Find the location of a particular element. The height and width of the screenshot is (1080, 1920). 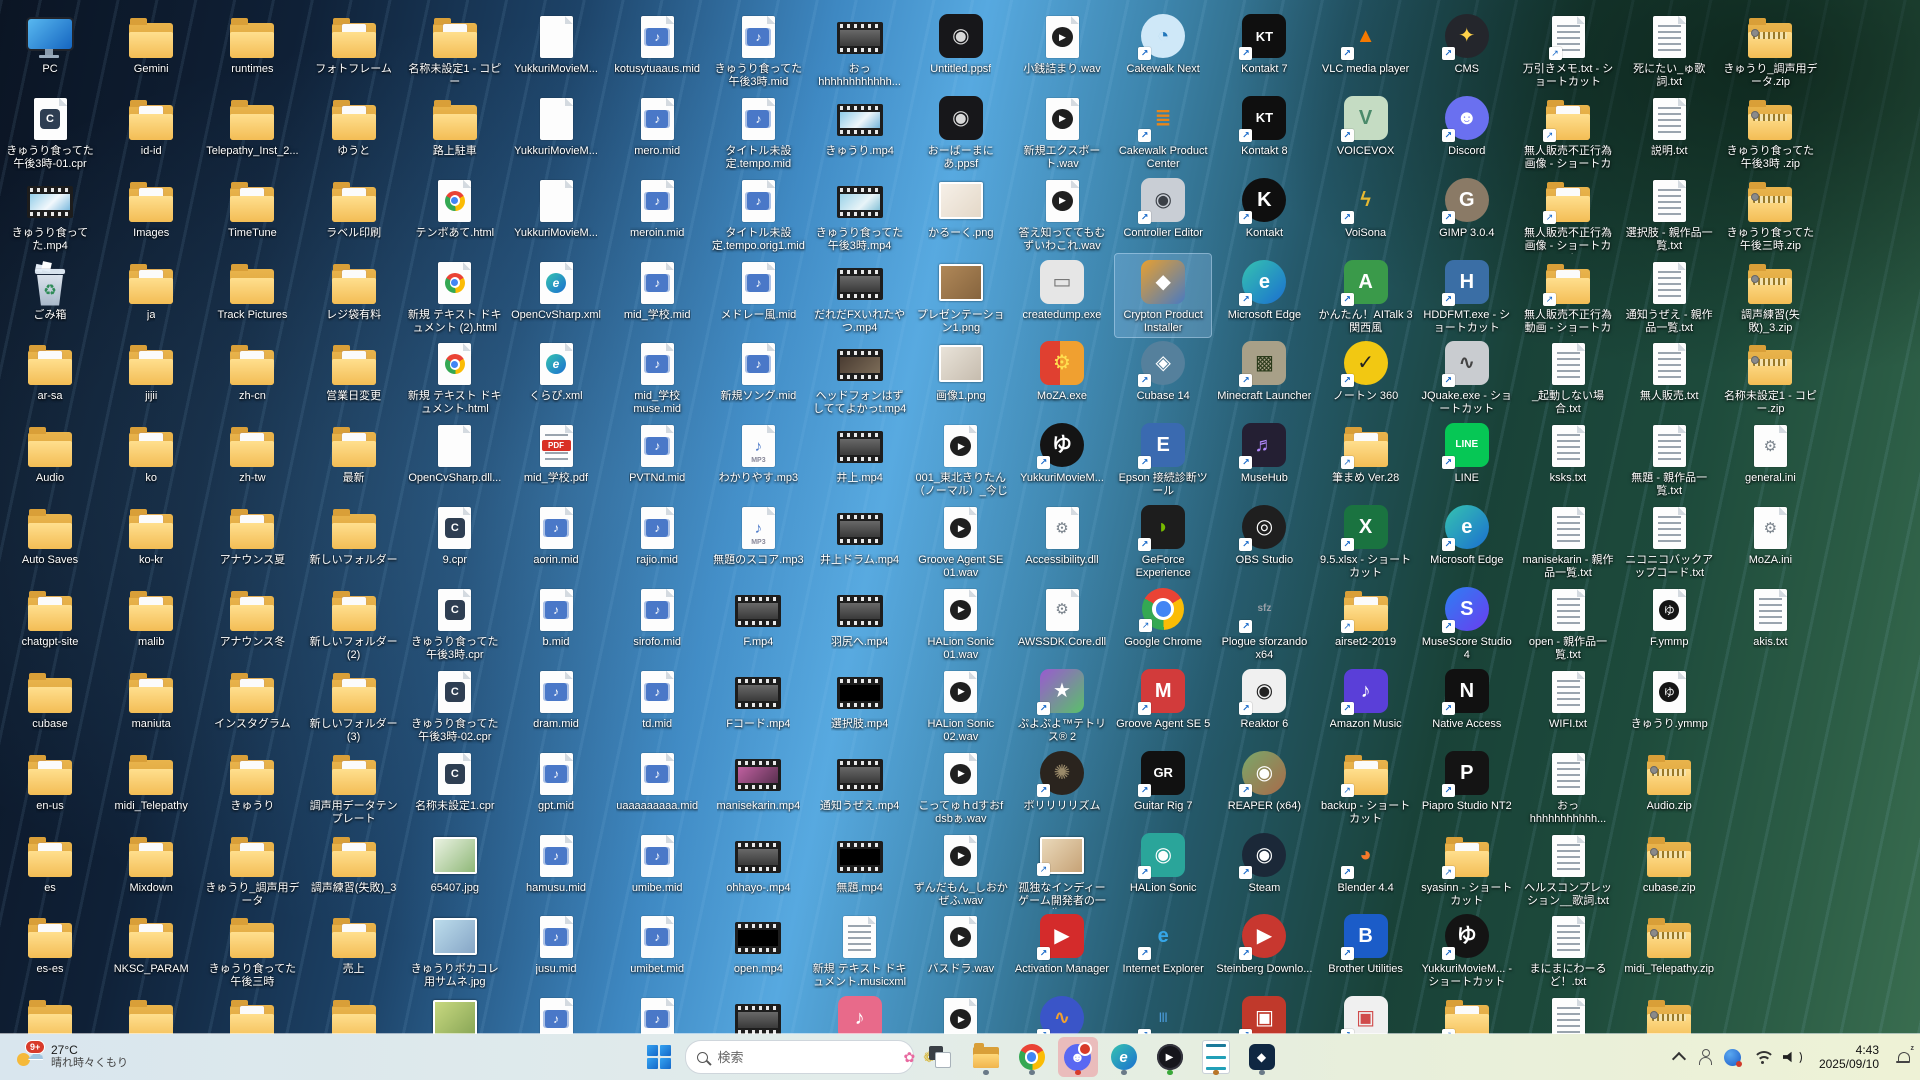

desktop-icon: NKSC_PARAM is located at coordinates (151, 943).